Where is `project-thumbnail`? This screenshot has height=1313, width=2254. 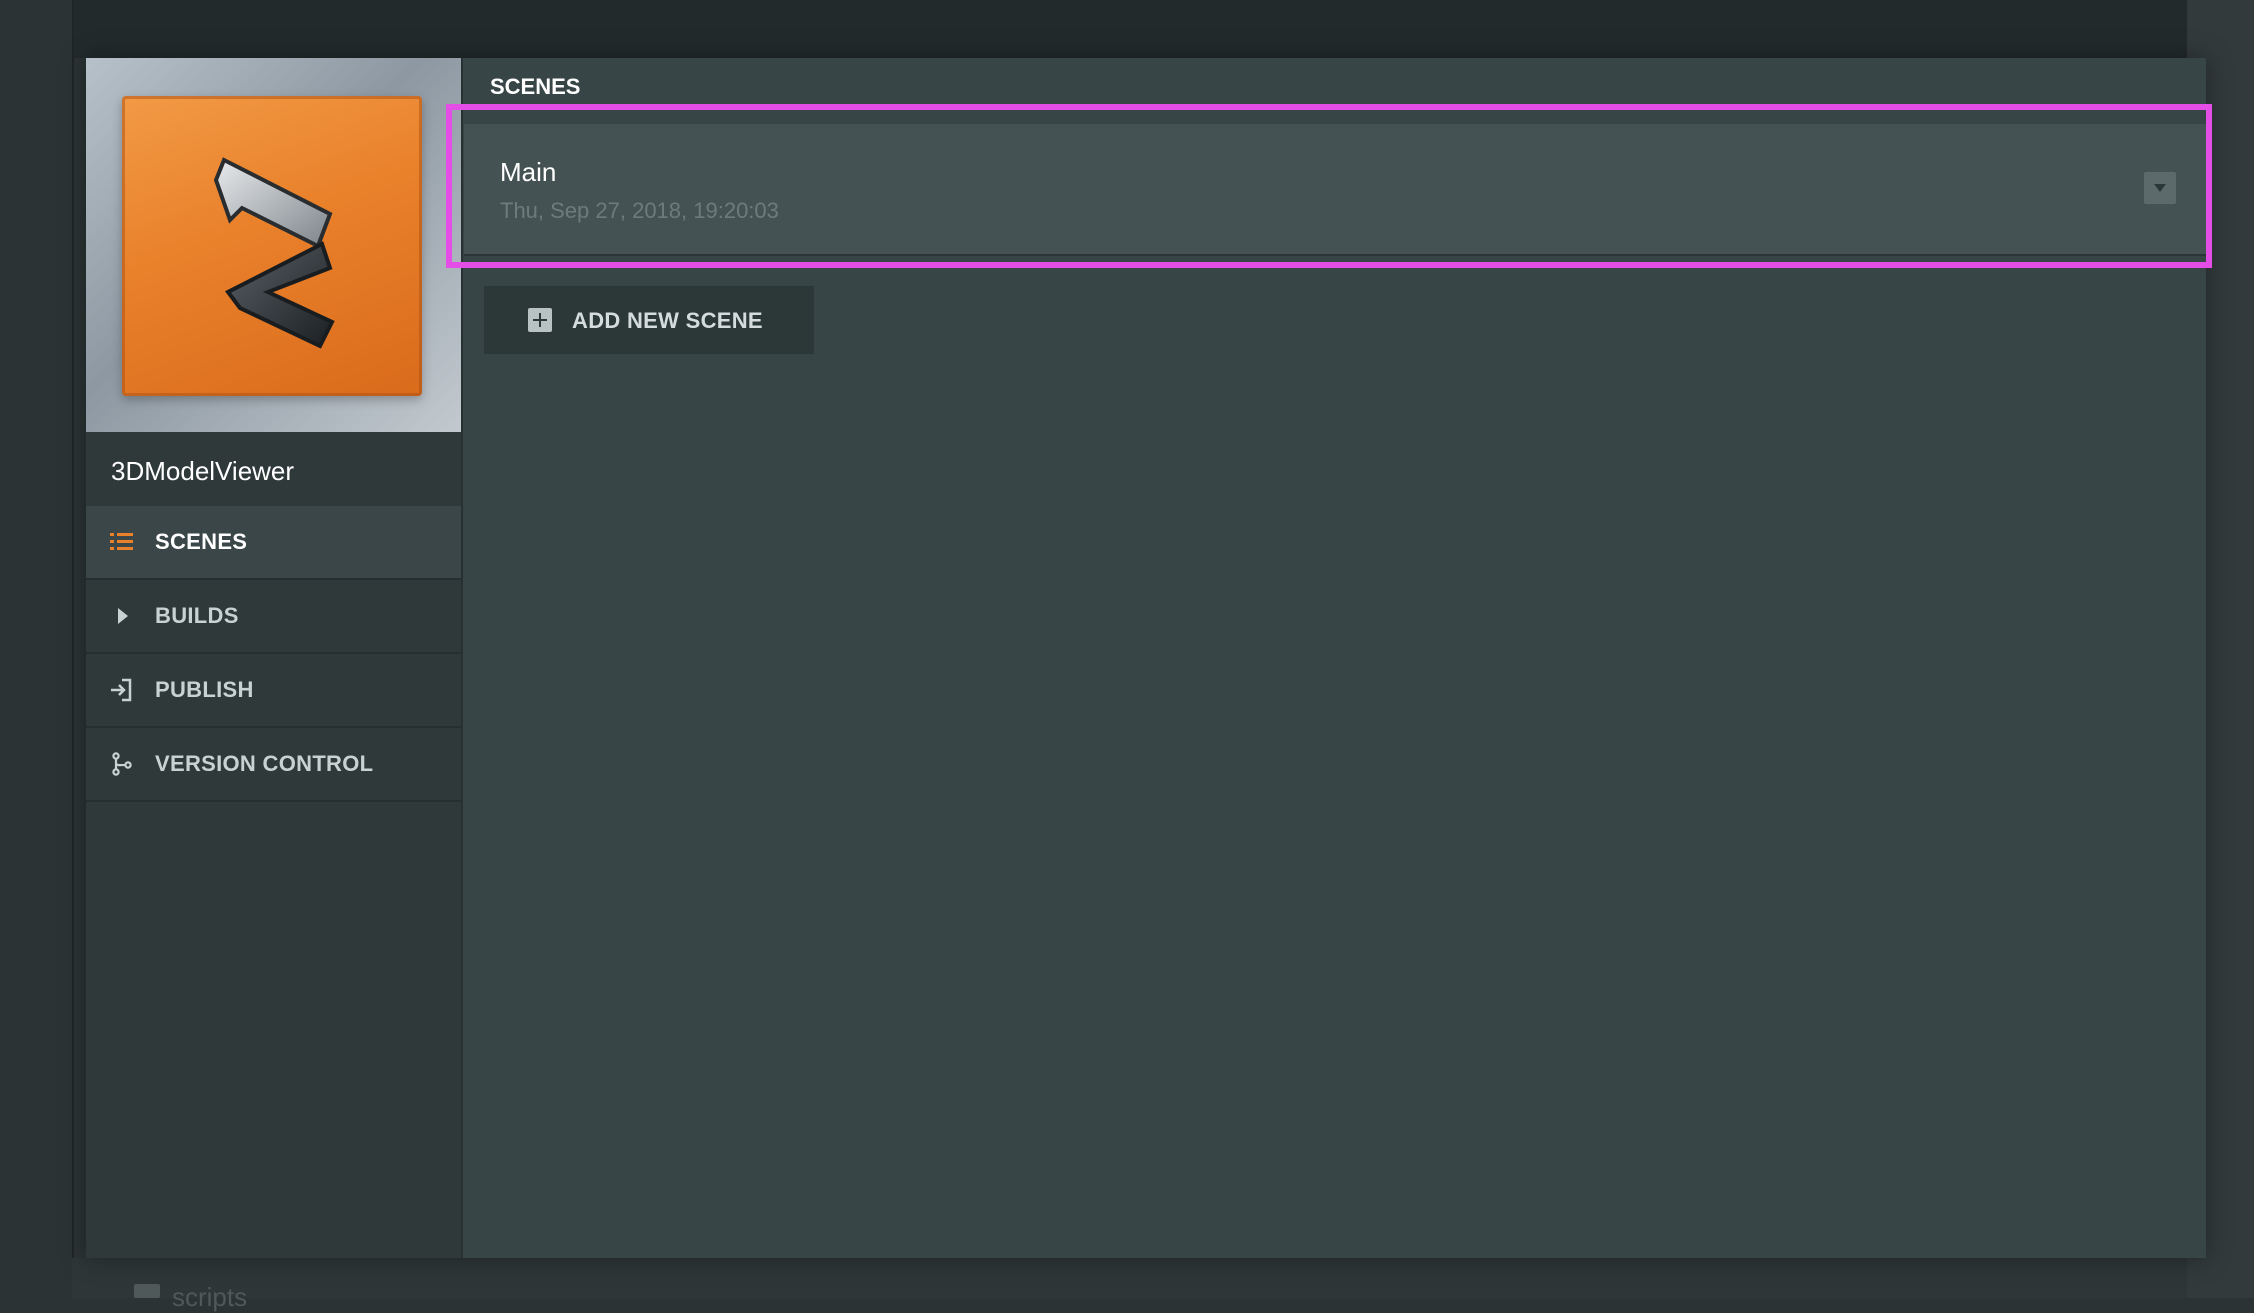 project-thumbnail is located at coordinates (273, 245).